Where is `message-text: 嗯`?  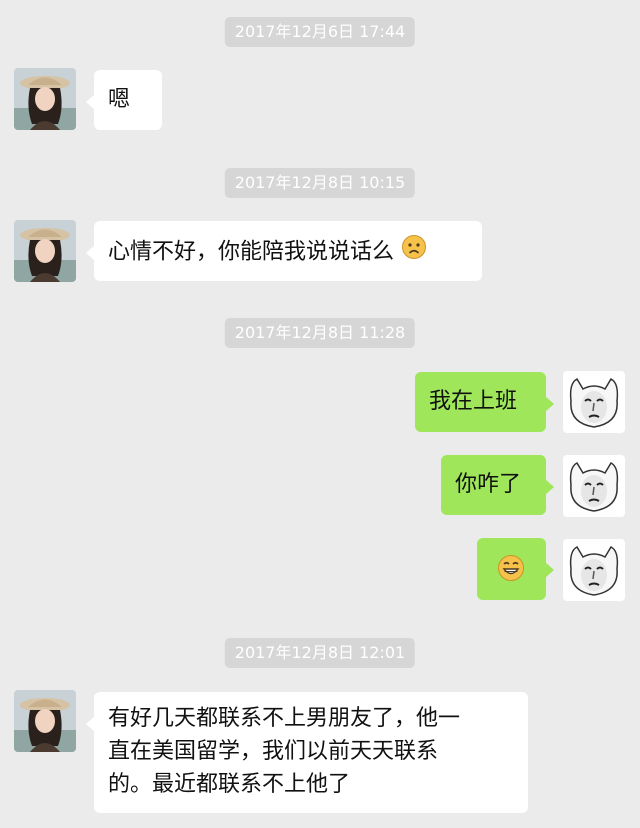 message-text: 嗯 is located at coordinates (119, 99).